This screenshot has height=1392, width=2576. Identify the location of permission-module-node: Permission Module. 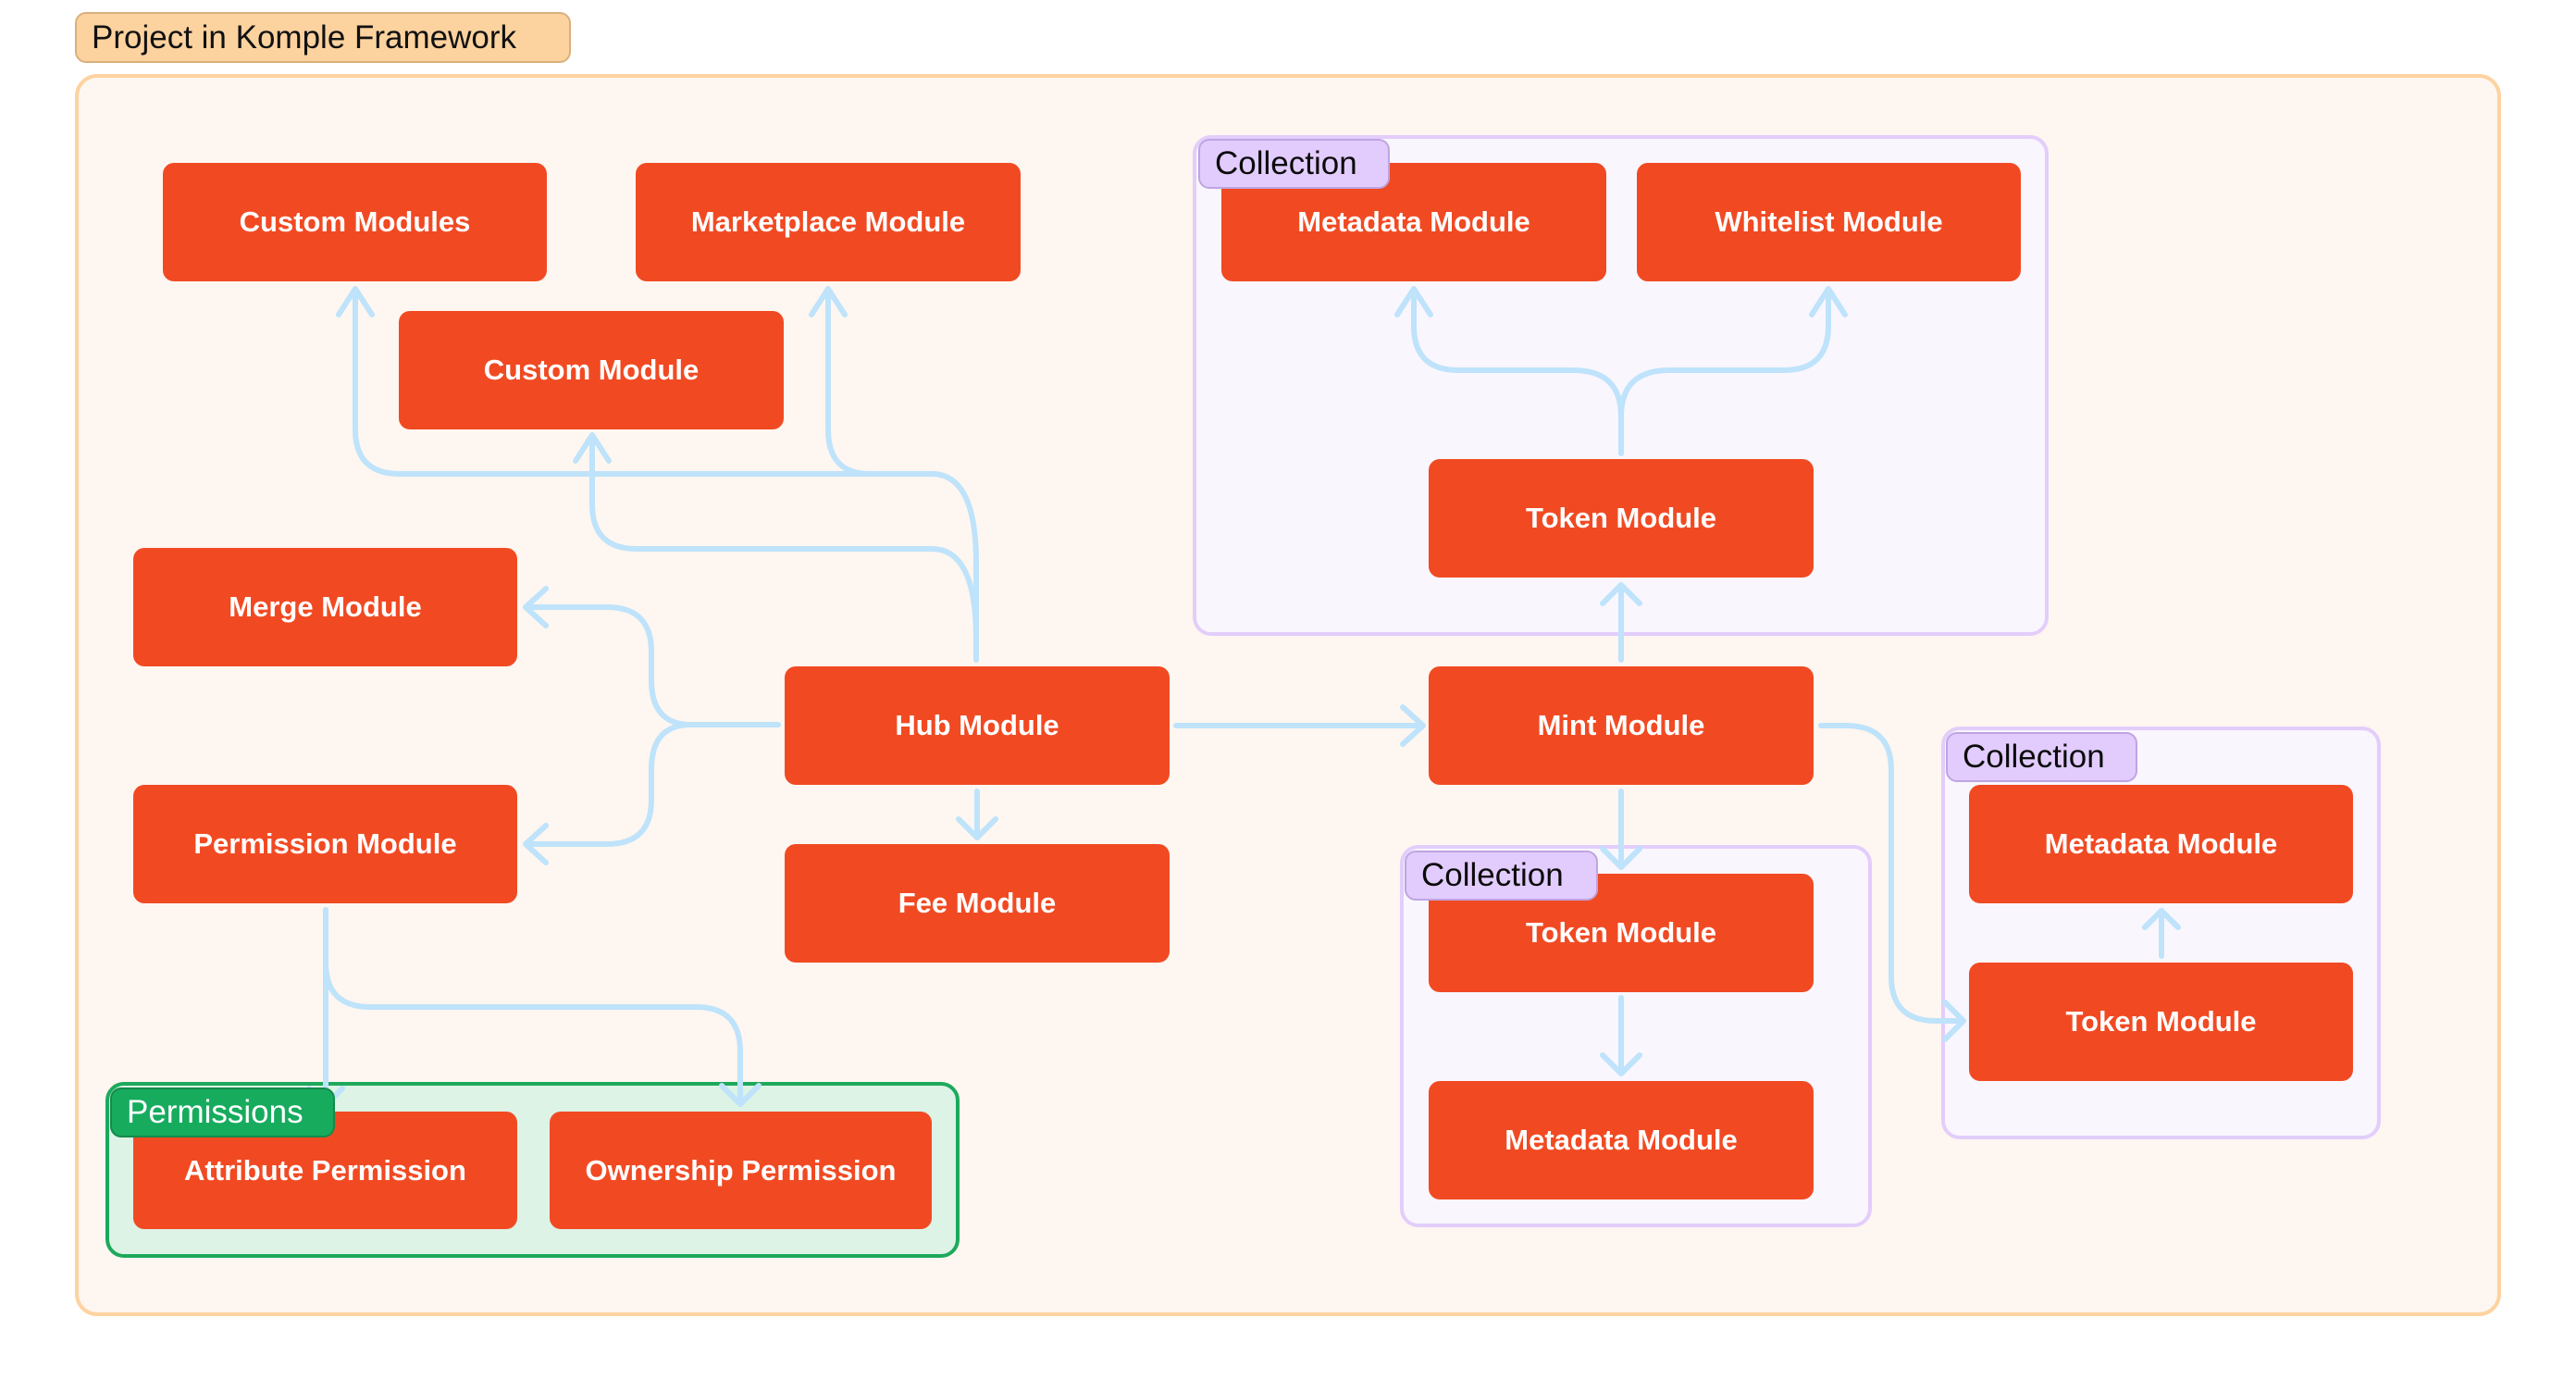
(325, 844).